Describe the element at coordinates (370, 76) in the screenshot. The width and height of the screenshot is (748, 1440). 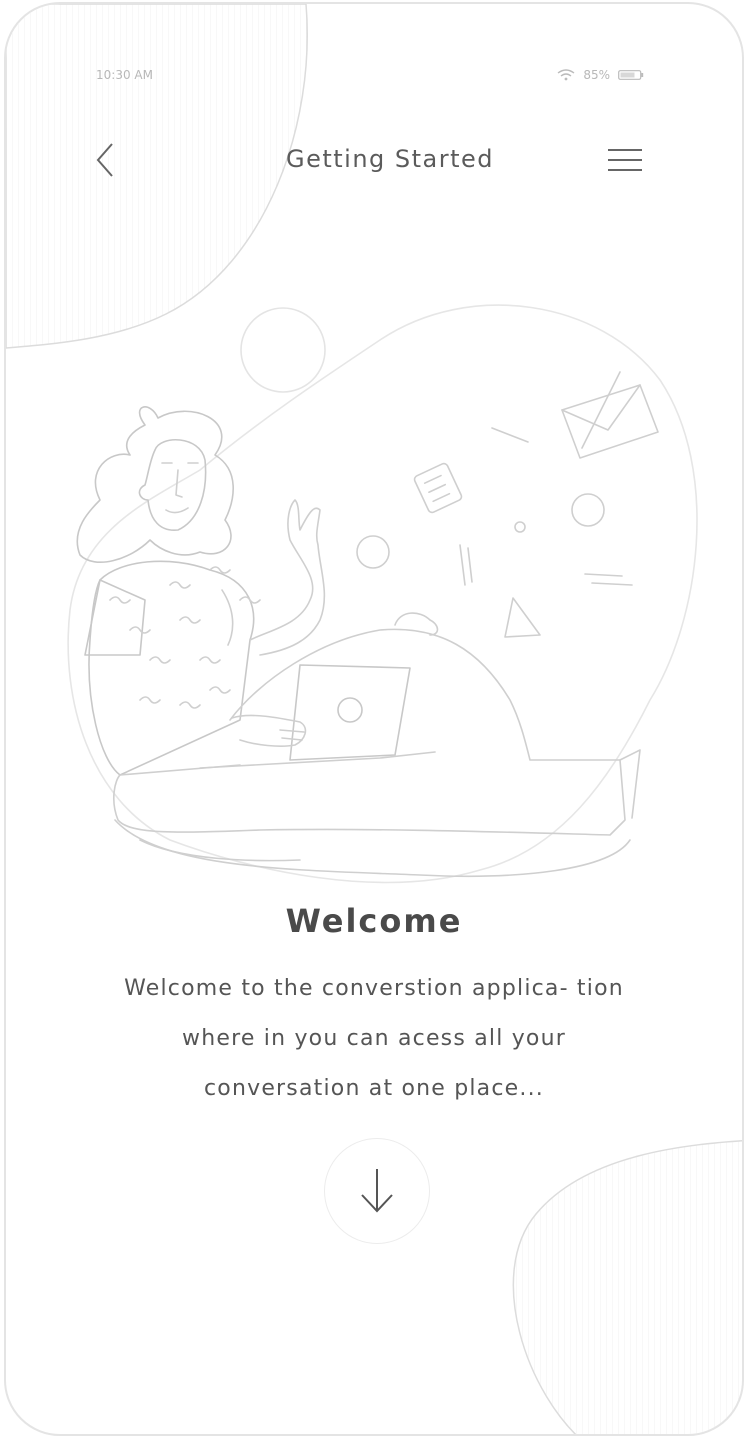
I see `status-bar: 10:30 AM 85%` at that location.